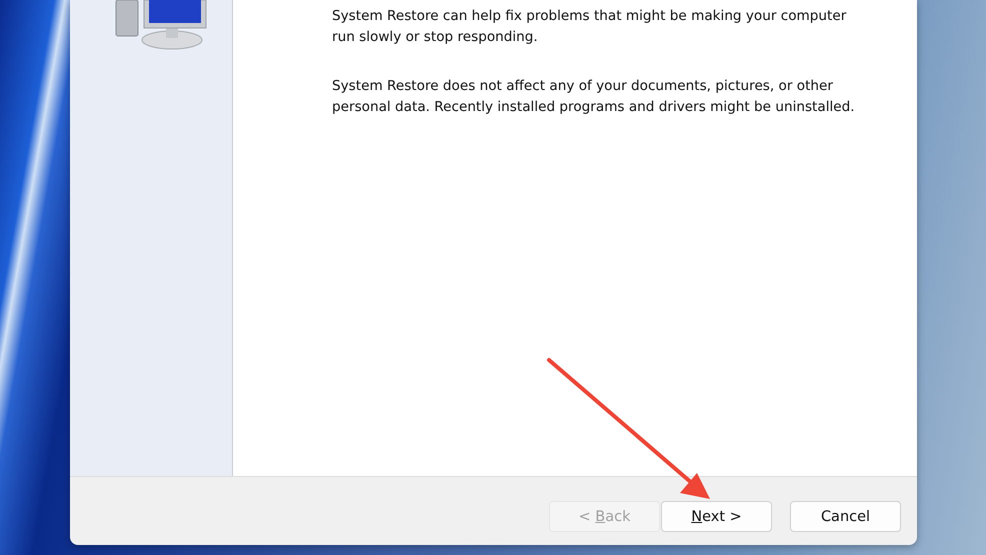 The width and height of the screenshot is (986, 555). What do you see at coordinates (590, 27) in the screenshot?
I see `description-text: System Restore can help fix problems that might be making your computer run slowly or stop responding.` at bounding box center [590, 27].